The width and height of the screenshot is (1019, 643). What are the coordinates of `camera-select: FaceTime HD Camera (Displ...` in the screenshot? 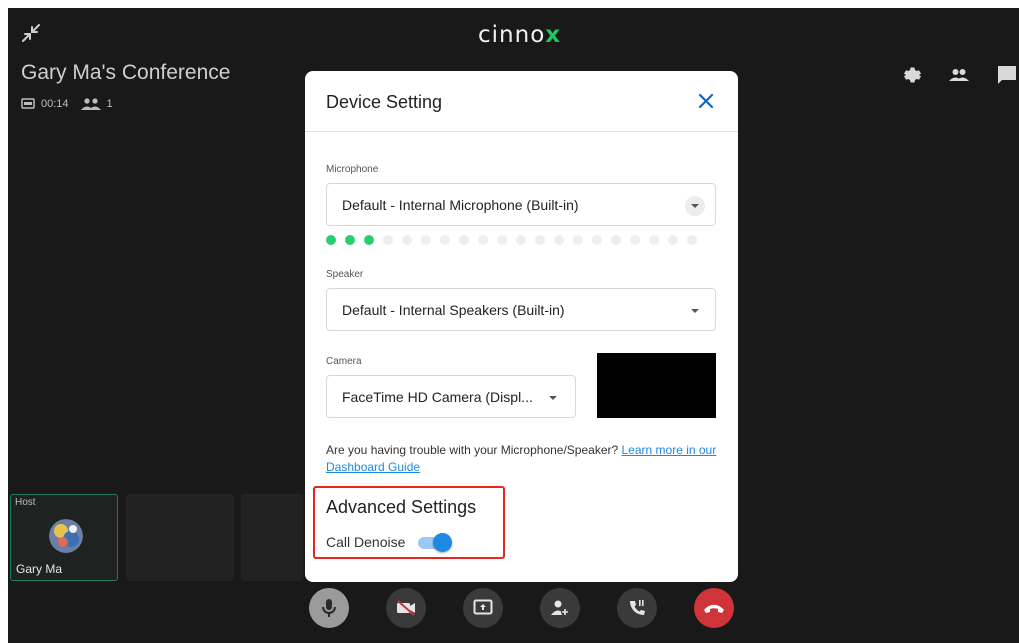 It's located at (451, 396).